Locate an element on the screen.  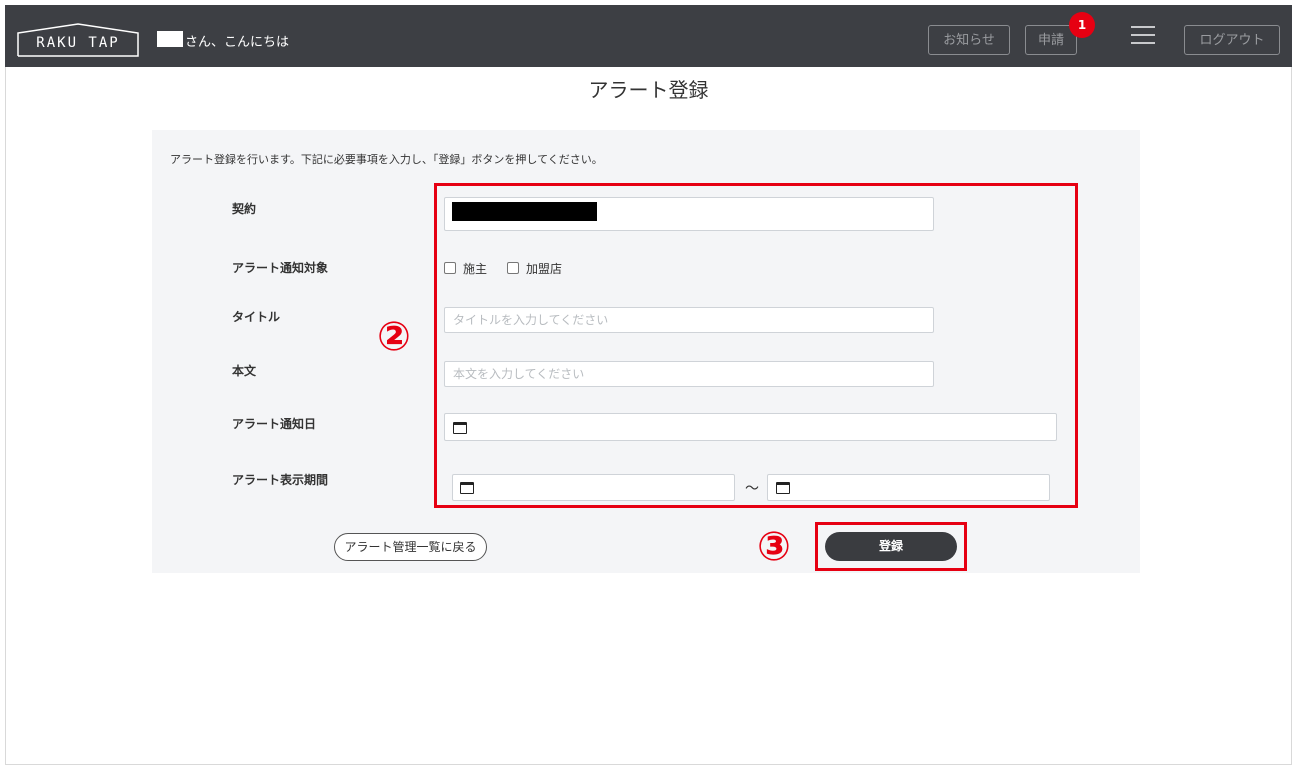
user-name-redacted is located at coordinates (170, 39).